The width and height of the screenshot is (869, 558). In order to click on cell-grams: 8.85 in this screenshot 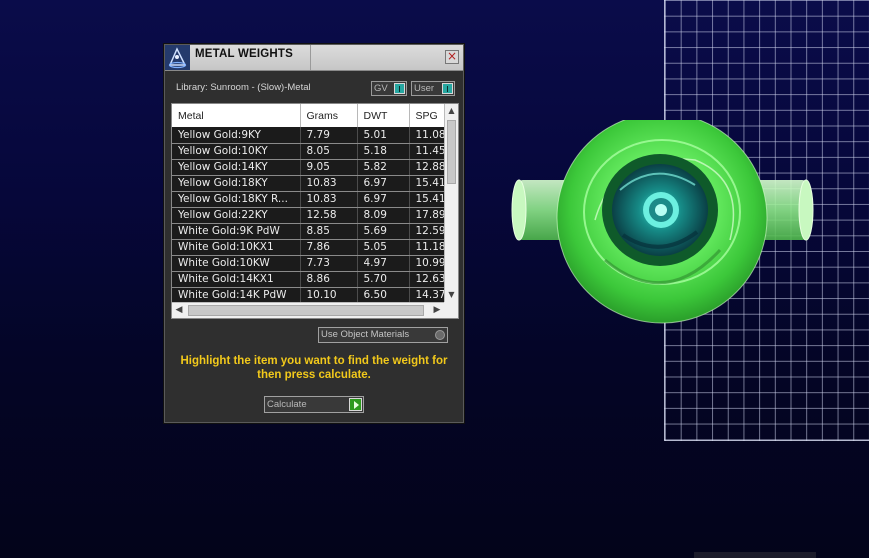, I will do `click(329, 231)`.